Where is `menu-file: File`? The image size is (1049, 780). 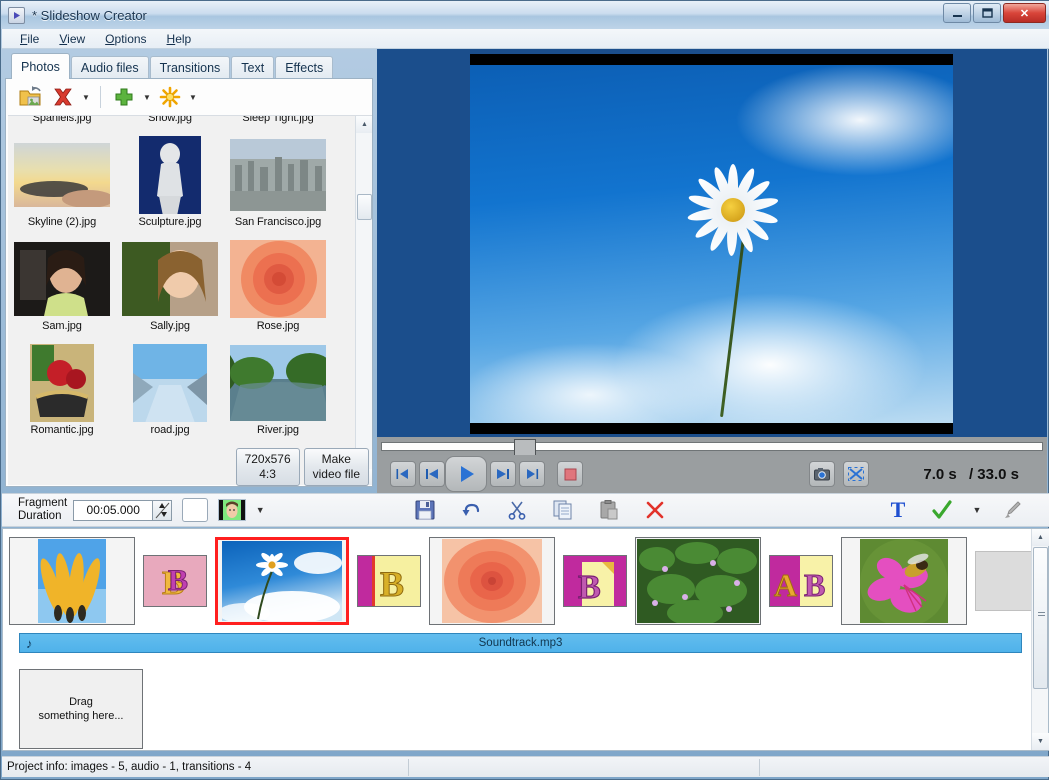
menu-file: File is located at coordinates (29, 39).